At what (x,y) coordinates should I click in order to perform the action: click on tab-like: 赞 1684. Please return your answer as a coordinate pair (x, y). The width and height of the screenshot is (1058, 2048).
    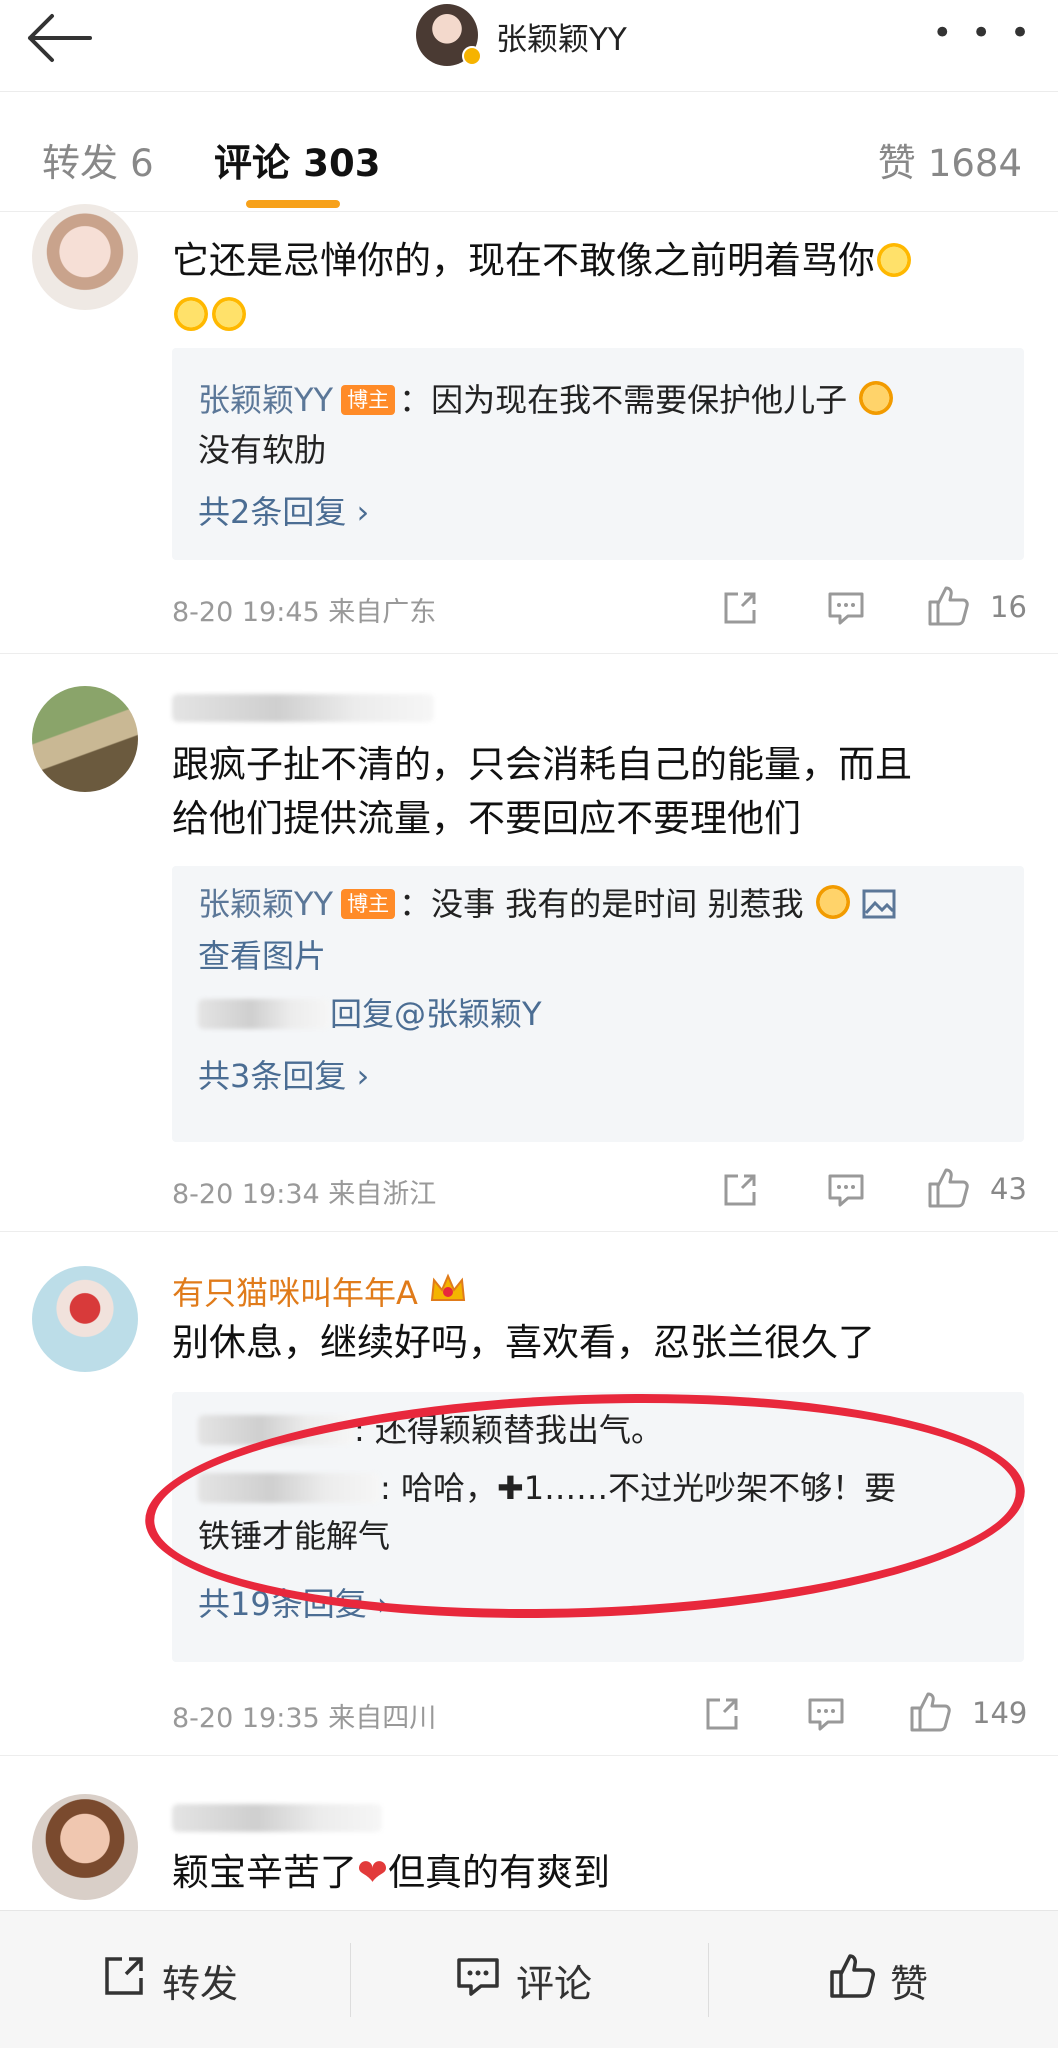
    Looking at the image, I should click on (950, 159).